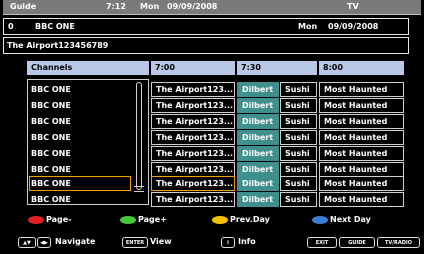 This screenshot has height=254, width=424. What do you see at coordinates (152, 220) in the screenshot?
I see `green-key-label: Page+` at bounding box center [152, 220].